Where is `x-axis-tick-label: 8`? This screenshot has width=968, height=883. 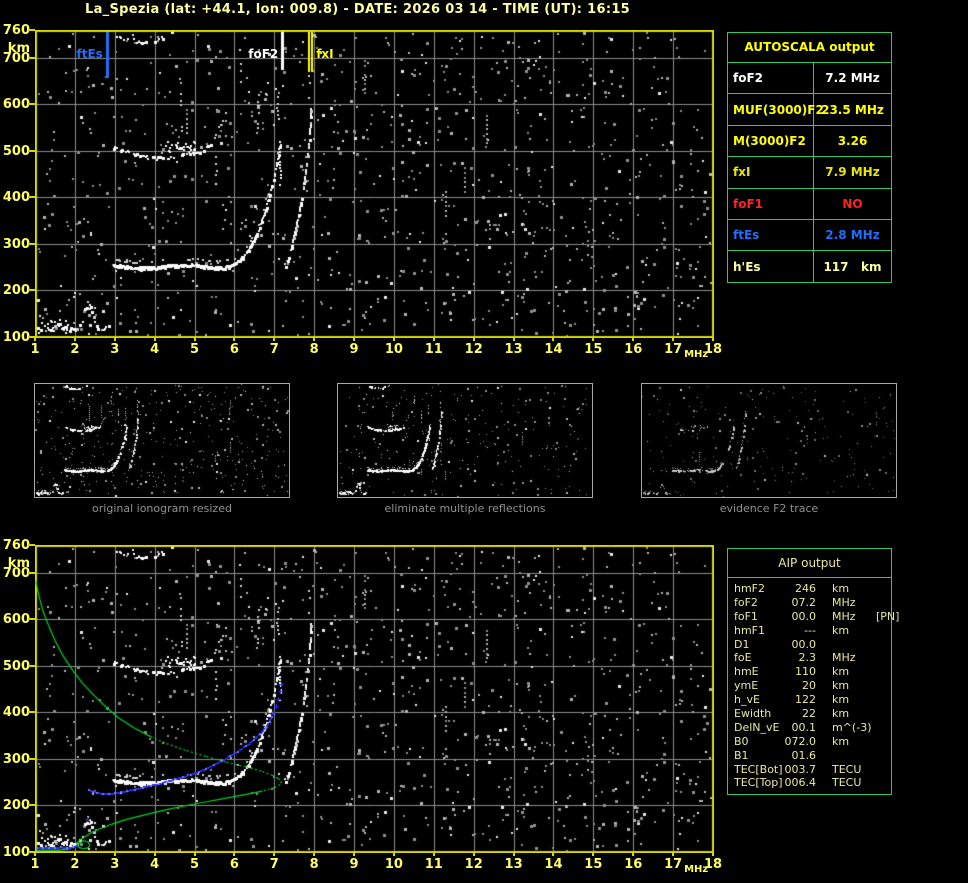 x-axis-tick-label: 8 is located at coordinates (314, 349).